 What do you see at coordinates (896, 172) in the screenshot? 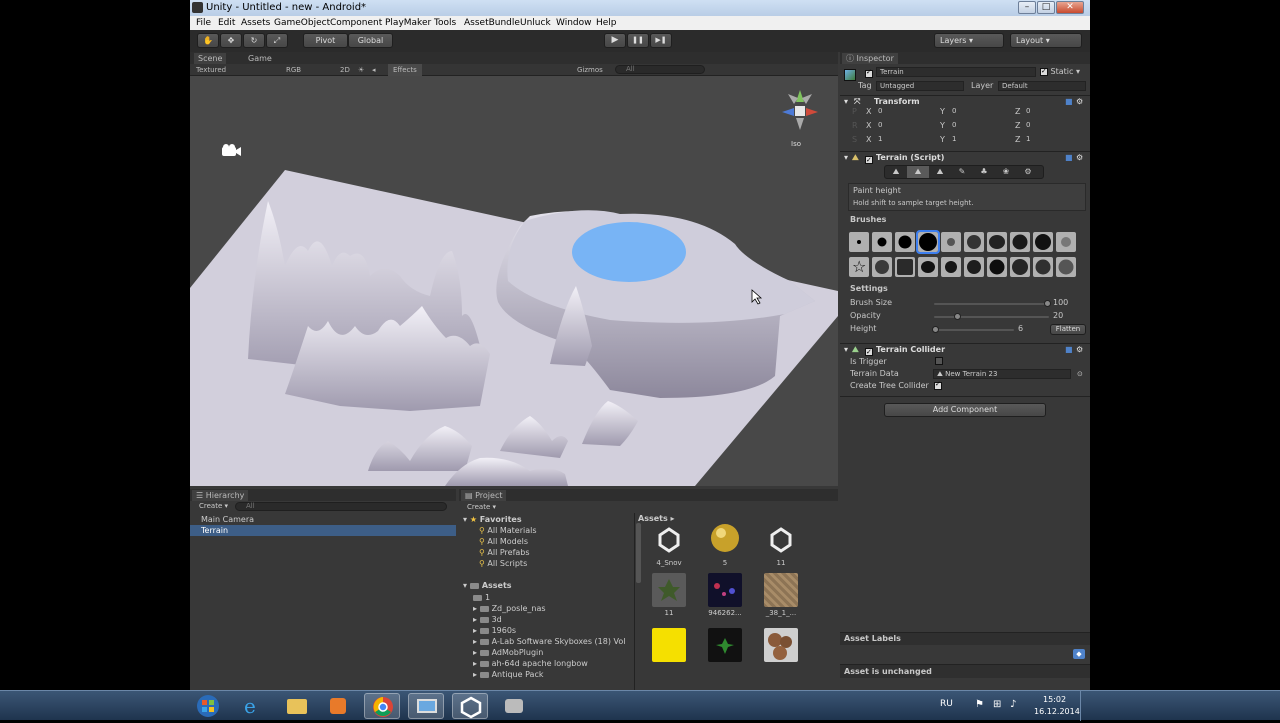
I see `raise-terrain-tool-icon: ⛰` at bounding box center [896, 172].